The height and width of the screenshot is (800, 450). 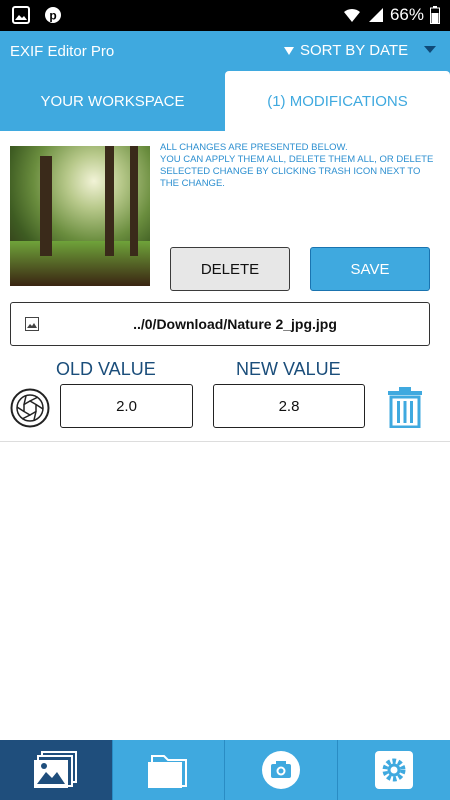 What do you see at coordinates (62, 51) in the screenshot?
I see `app-title: EXIF Editor Pro` at bounding box center [62, 51].